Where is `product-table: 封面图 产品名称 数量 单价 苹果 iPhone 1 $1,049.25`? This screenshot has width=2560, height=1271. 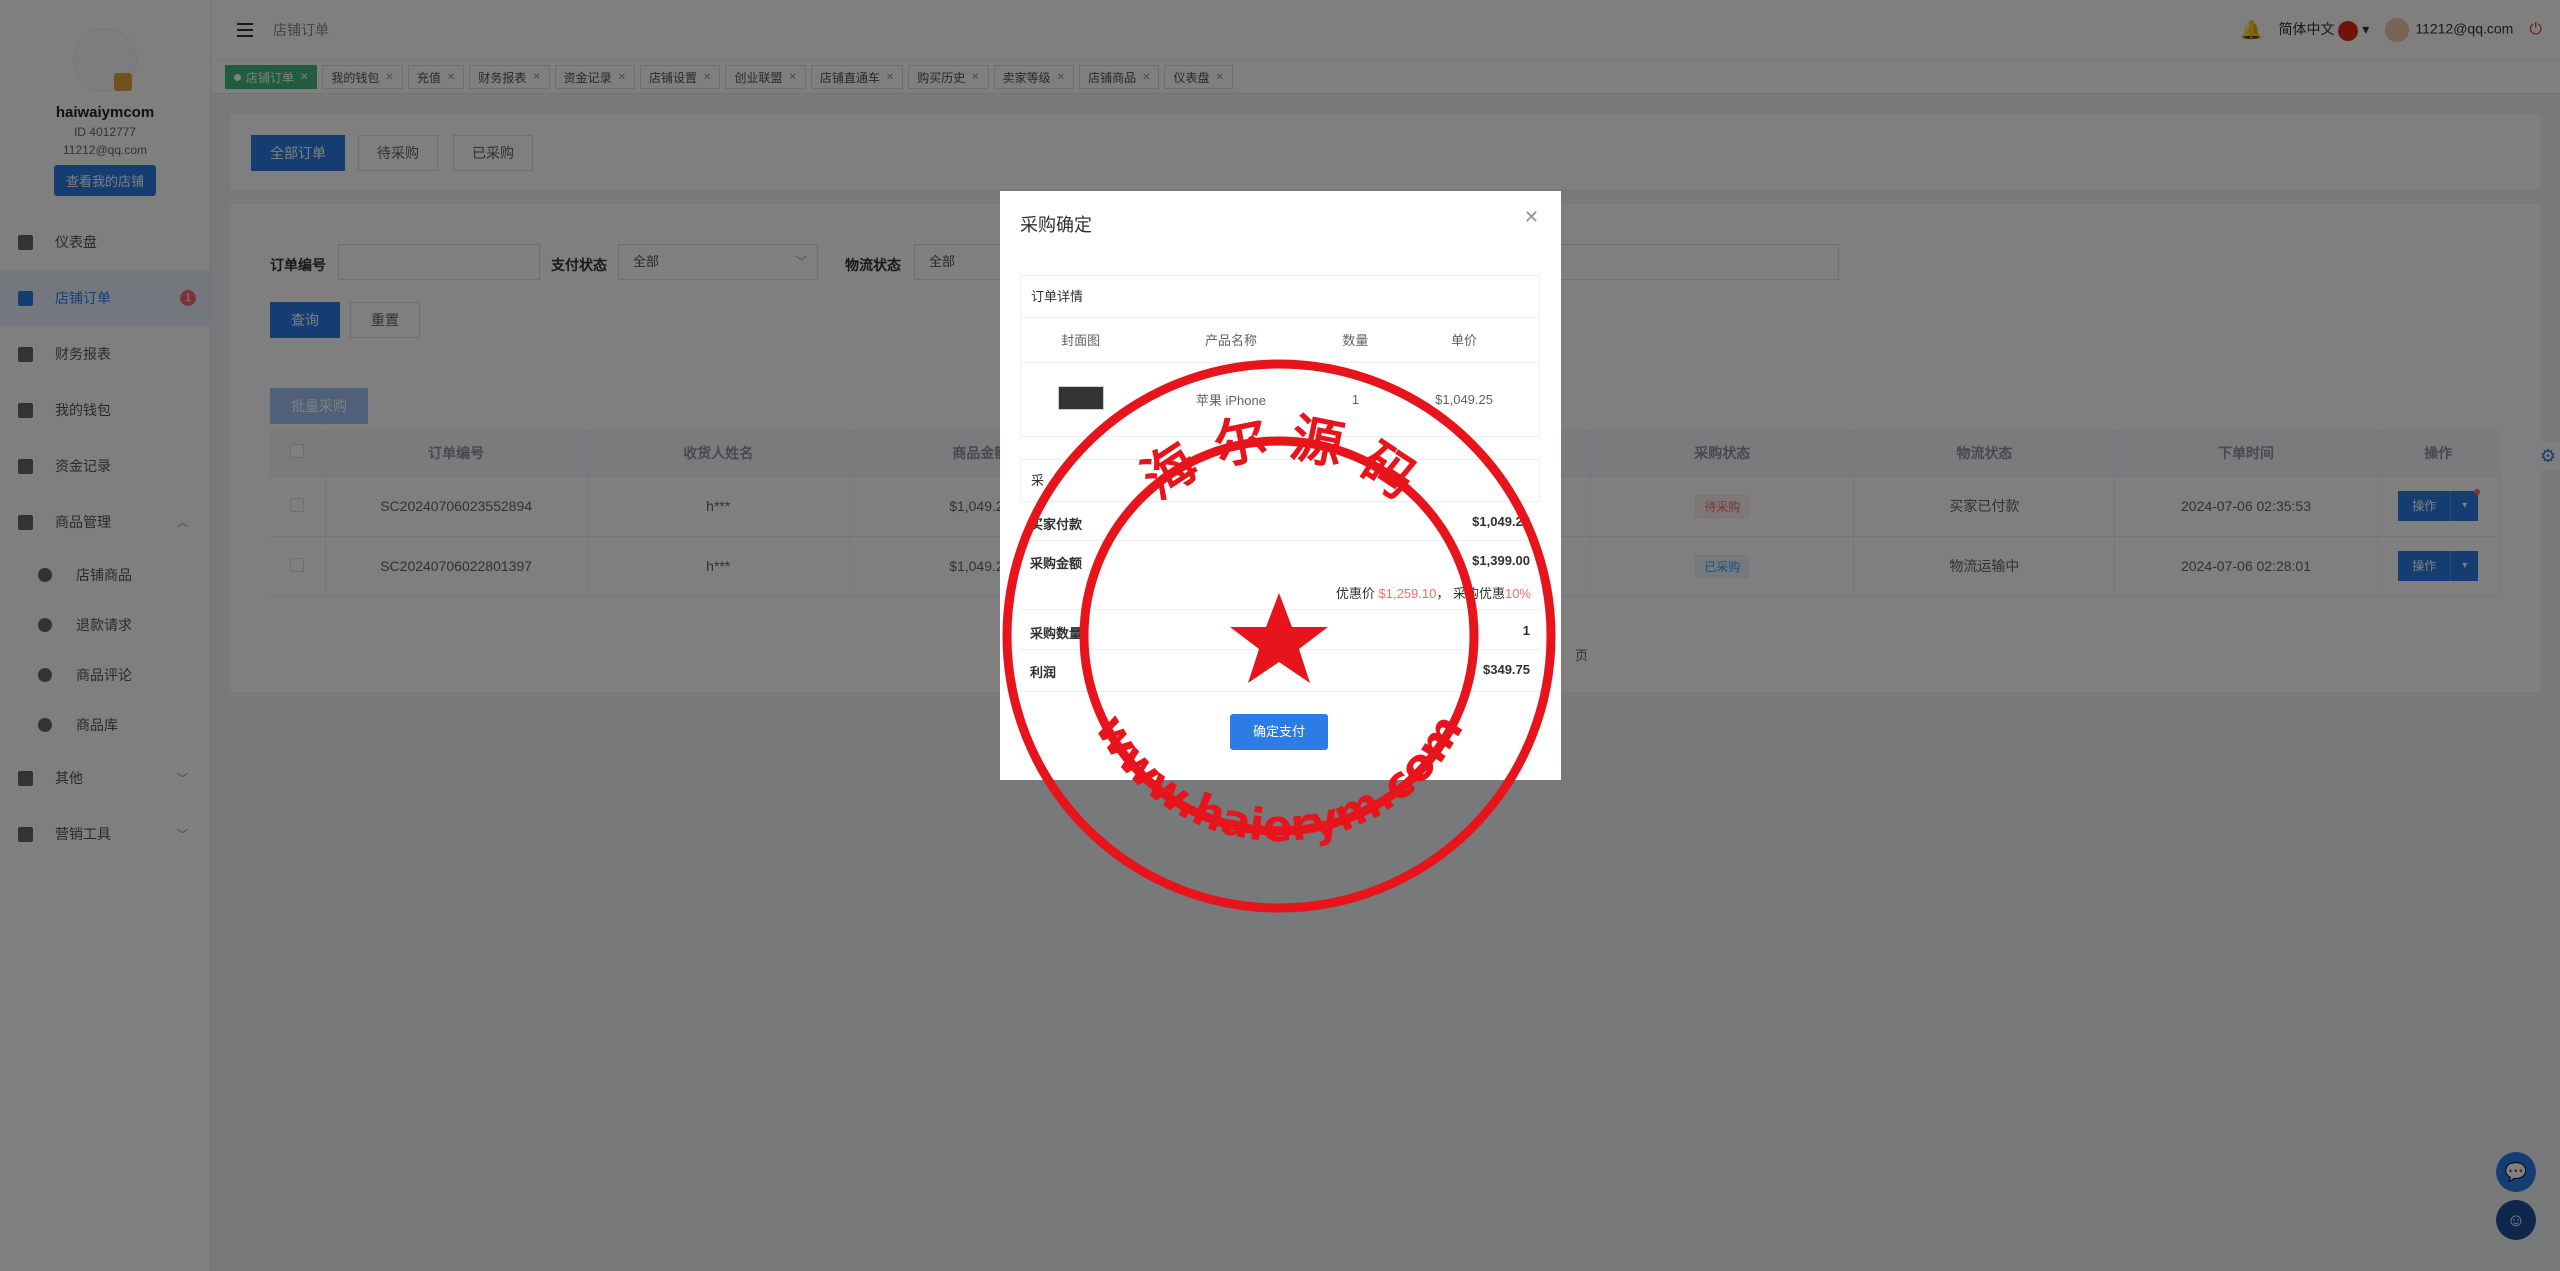 product-table: 封面图 产品名称 数量 单价 苹果 iPhone 1 $1,049.25 is located at coordinates (1280, 377).